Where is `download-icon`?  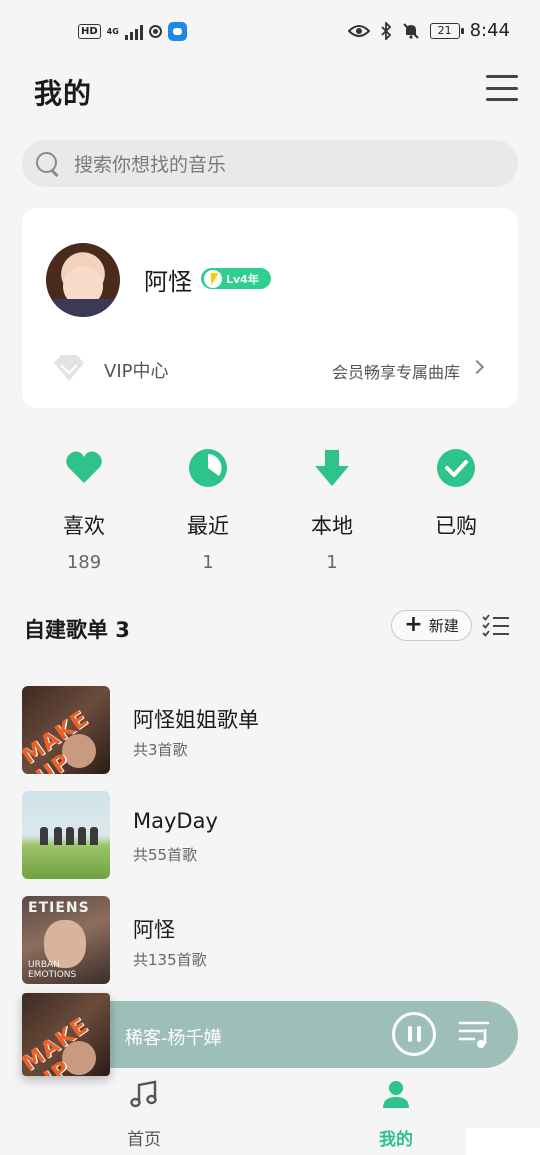 download-icon is located at coordinates (332, 468).